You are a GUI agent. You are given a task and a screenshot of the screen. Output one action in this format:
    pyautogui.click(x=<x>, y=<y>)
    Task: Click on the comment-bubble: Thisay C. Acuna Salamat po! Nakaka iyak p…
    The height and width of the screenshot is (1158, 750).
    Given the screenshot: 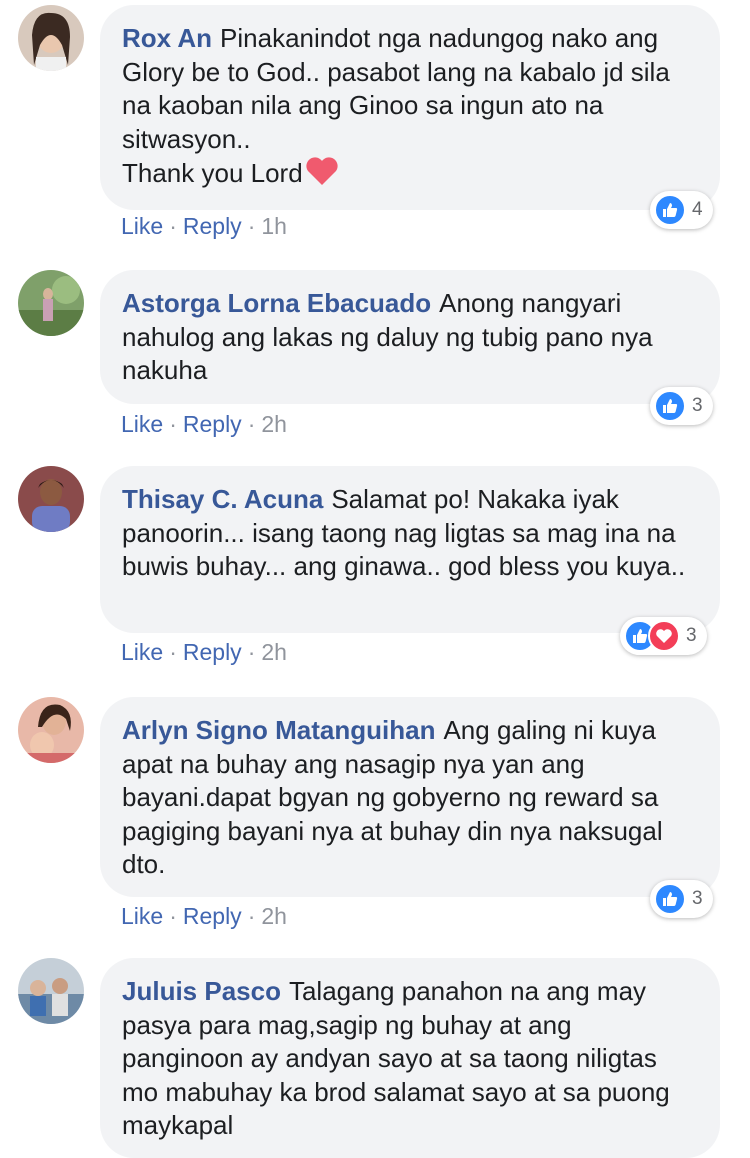 What is the action you would take?
    pyautogui.click(x=410, y=549)
    